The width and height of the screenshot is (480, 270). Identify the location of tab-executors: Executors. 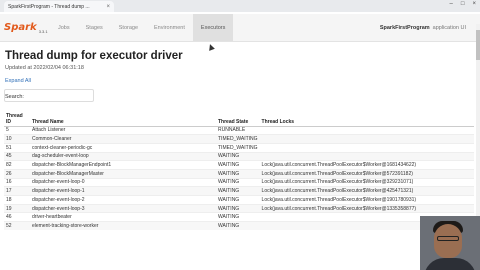
(213, 27).